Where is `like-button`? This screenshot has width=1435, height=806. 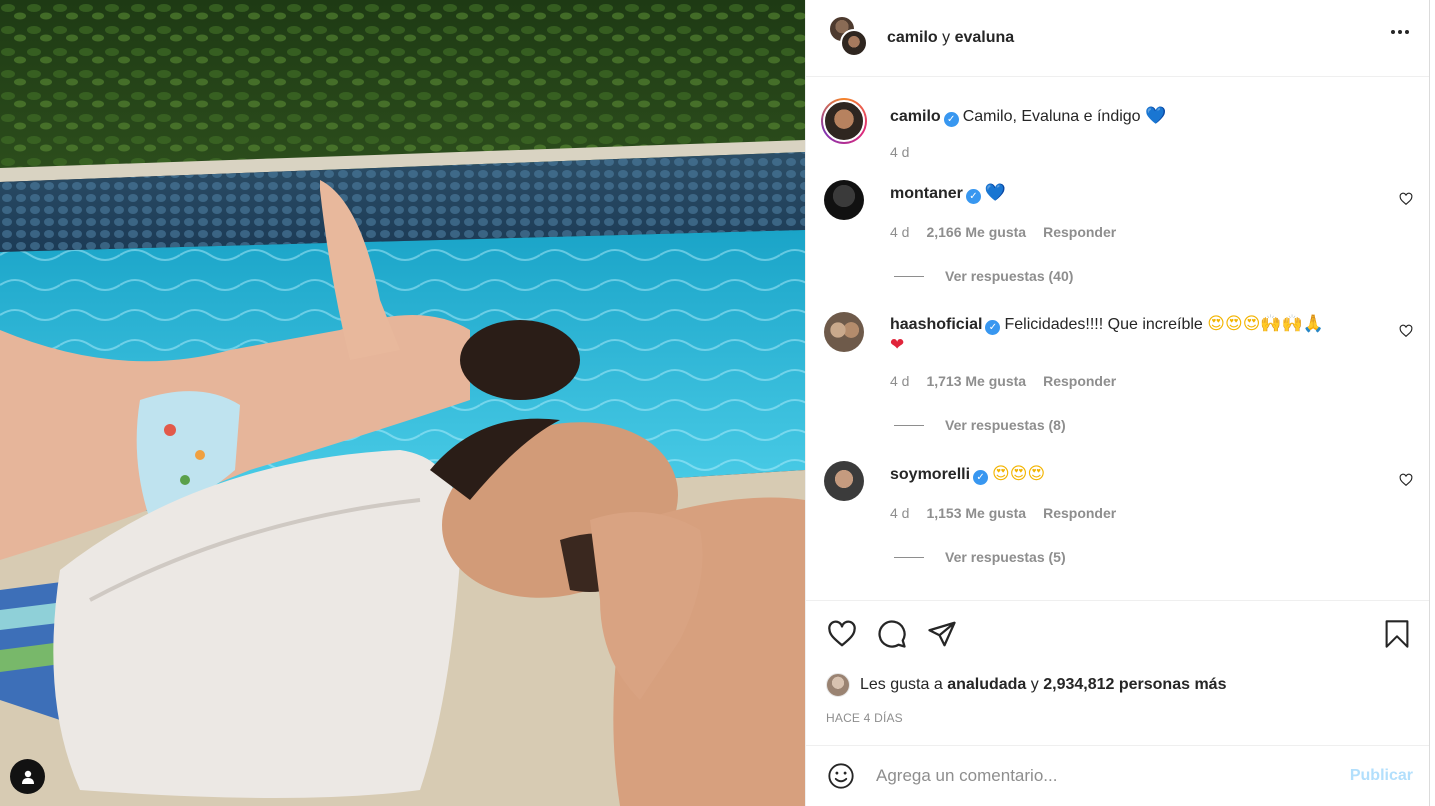
like-button is located at coordinates (842, 634).